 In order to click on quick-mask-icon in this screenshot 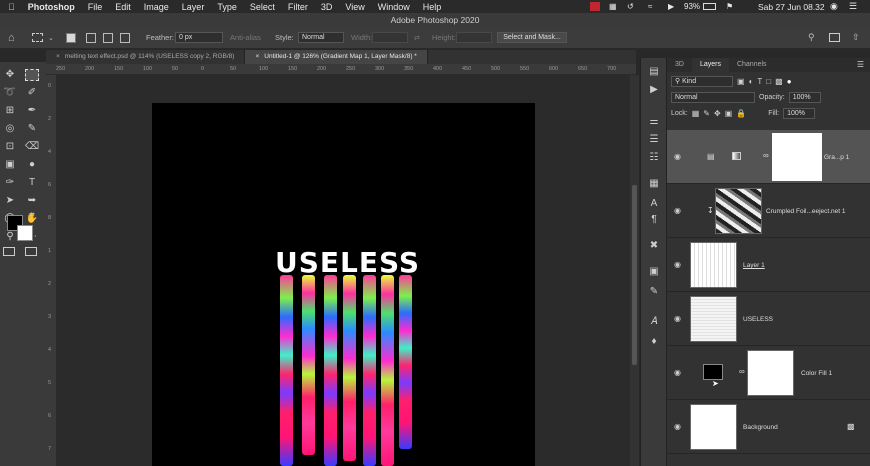, I will do `click(9, 251)`.